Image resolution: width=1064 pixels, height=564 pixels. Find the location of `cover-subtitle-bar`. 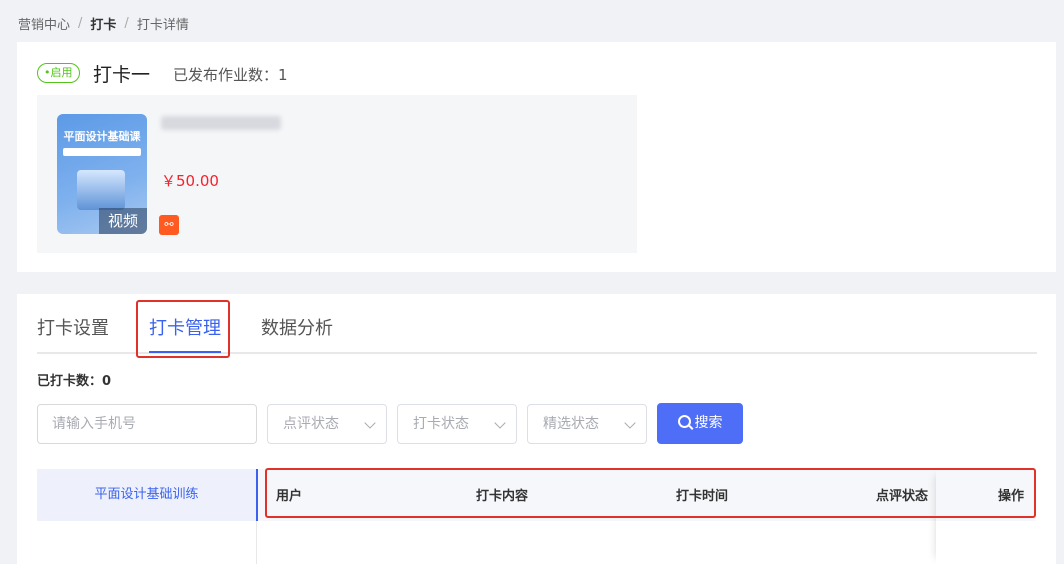

cover-subtitle-bar is located at coordinates (102, 152).